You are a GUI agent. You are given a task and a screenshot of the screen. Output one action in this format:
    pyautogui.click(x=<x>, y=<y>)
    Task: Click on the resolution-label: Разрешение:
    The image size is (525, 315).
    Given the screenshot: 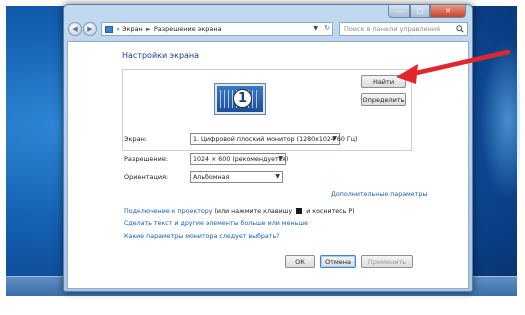 What is the action you would take?
    pyautogui.click(x=146, y=159)
    